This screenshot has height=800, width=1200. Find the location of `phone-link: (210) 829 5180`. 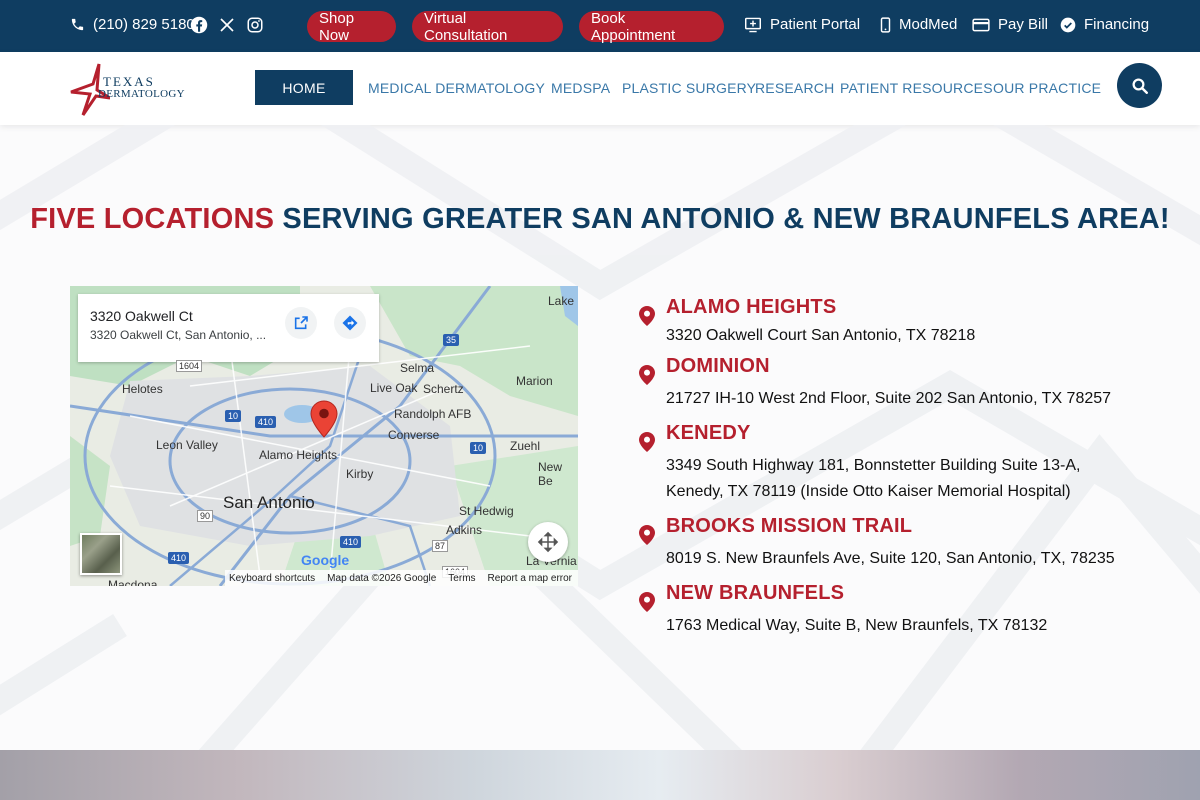

phone-link: (210) 829 5180 is located at coordinates (132, 24).